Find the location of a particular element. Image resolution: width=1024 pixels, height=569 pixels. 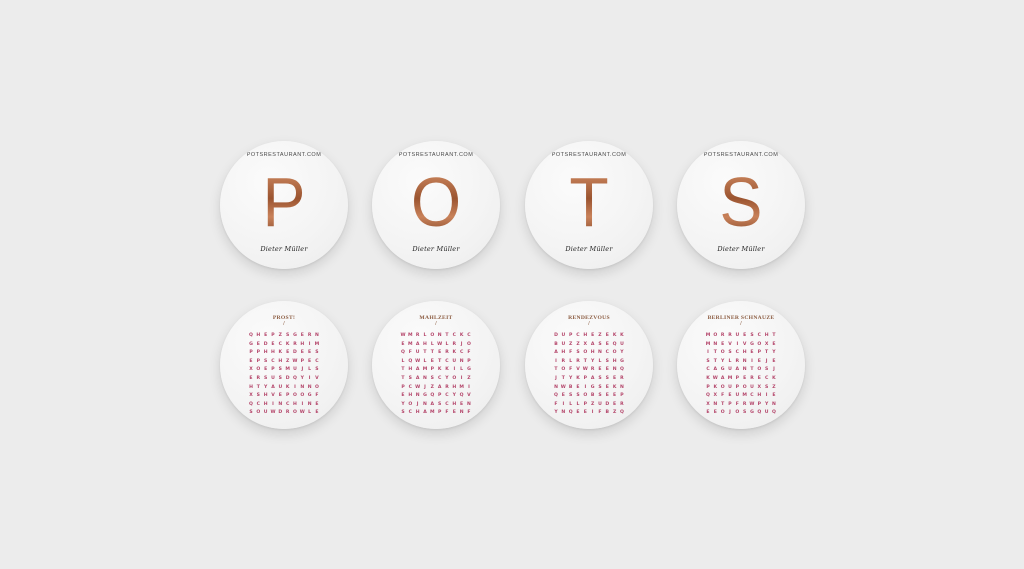

coaster-letter-s: POTSRESTAURANT.COM S Dieter Müller is located at coordinates (741, 205).